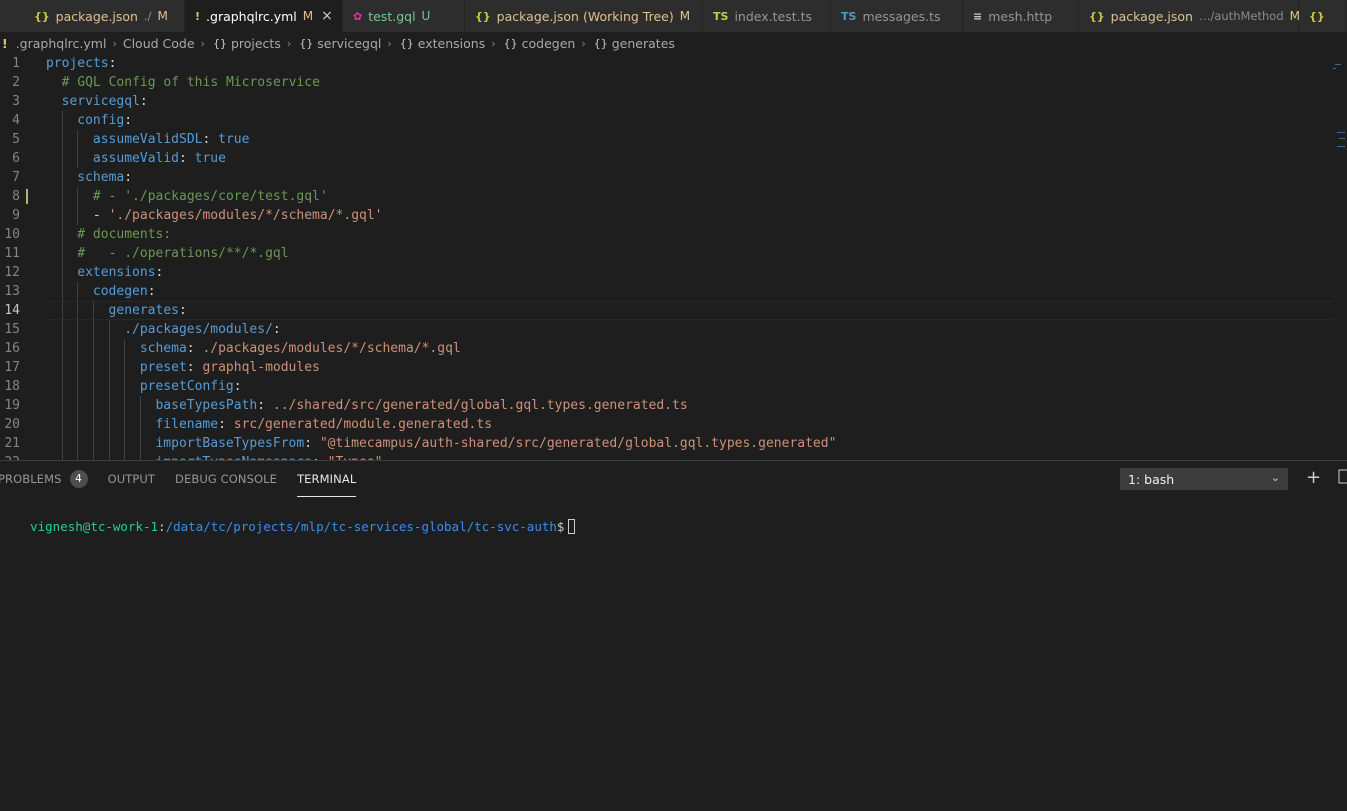 This screenshot has width=1347, height=811. I want to click on code-line: 8 # - './packages/core/test.gql', so click(673, 196).